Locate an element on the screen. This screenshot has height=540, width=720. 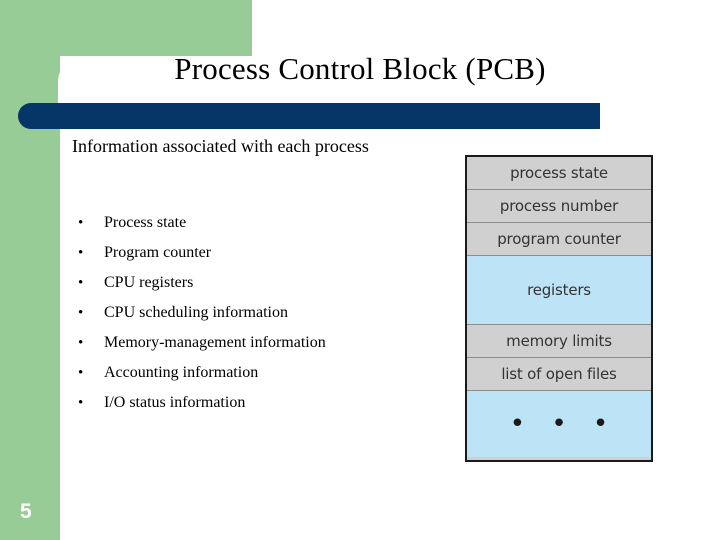
intro-text: Information associated with each process is located at coordinates (220, 146).